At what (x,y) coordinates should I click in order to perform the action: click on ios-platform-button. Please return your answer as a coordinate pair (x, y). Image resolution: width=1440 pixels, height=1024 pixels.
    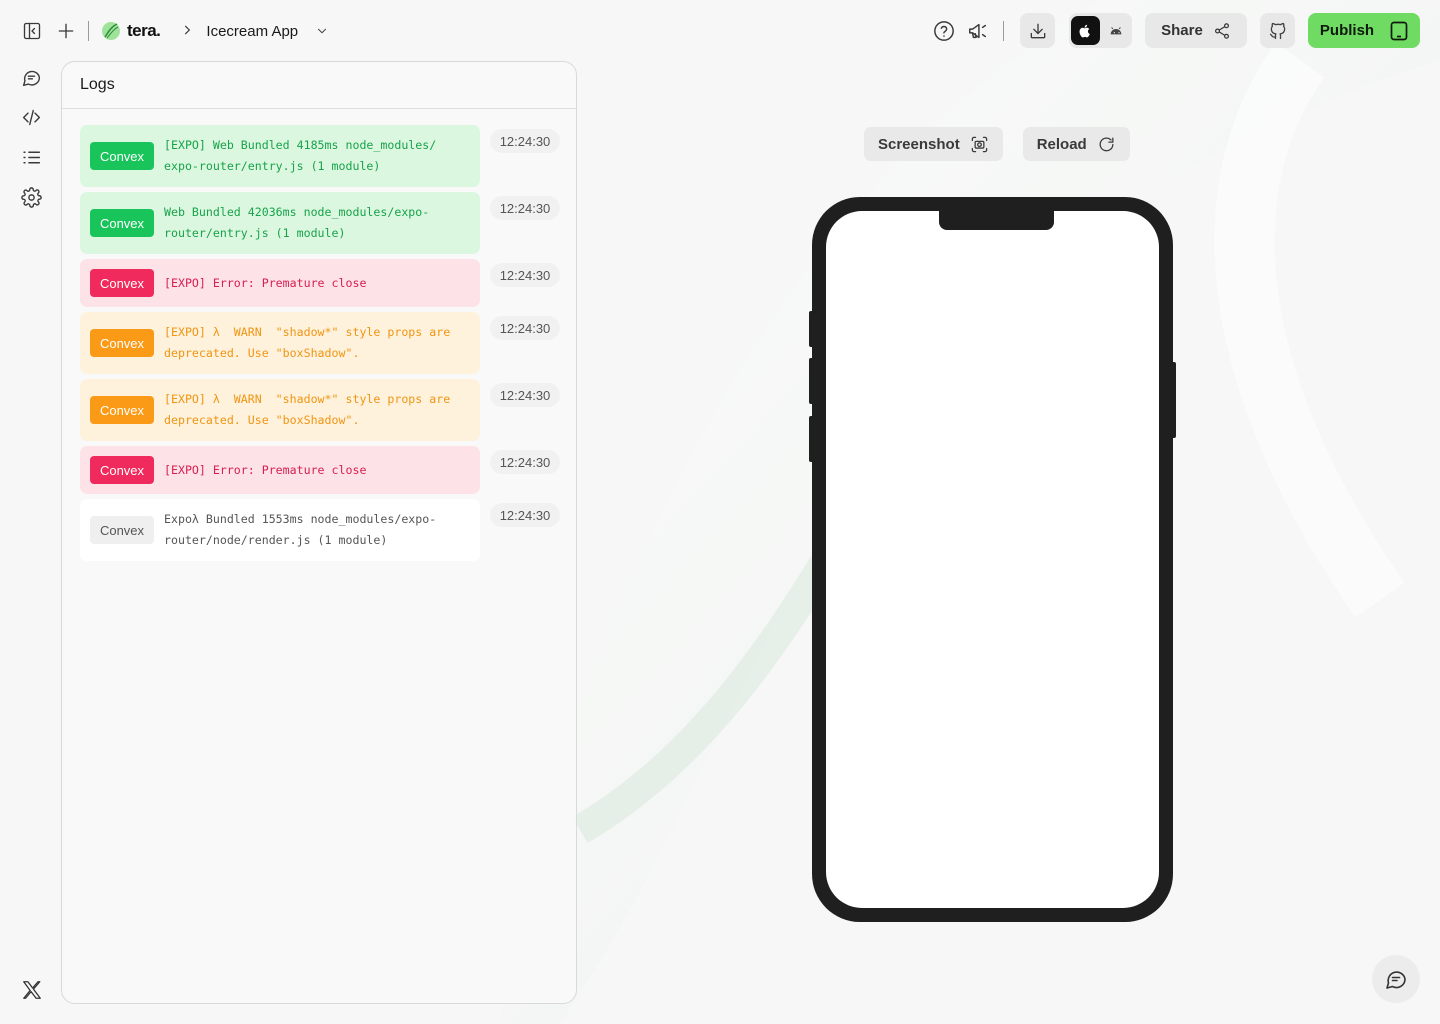
    Looking at the image, I should click on (1085, 30).